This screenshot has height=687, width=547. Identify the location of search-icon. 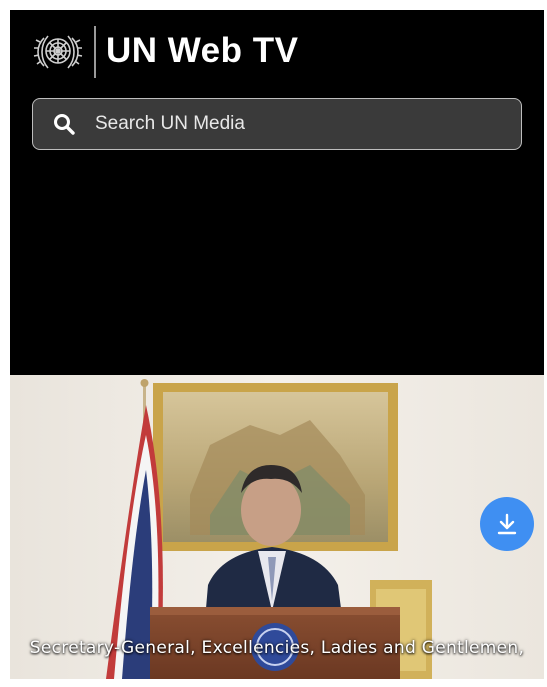
(64, 124).